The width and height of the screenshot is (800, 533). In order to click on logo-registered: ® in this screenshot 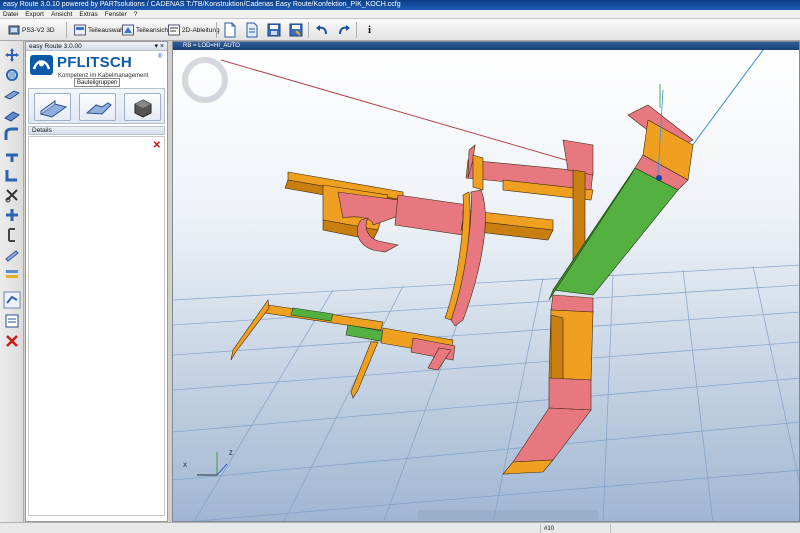, I will do `click(160, 57)`.